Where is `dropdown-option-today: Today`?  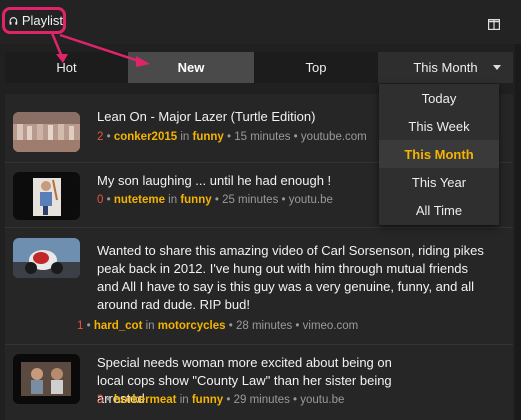 dropdown-option-today: Today is located at coordinates (439, 98).